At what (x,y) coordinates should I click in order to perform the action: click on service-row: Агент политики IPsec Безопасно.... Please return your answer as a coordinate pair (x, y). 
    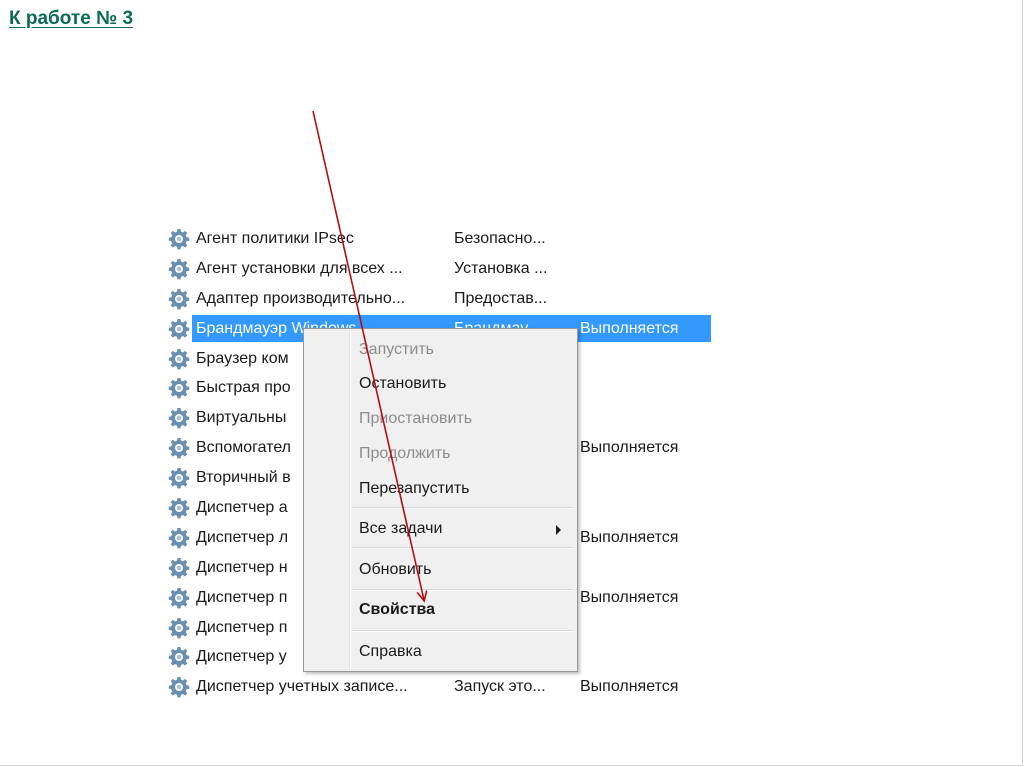
    Looking at the image, I should click on (438, 238).